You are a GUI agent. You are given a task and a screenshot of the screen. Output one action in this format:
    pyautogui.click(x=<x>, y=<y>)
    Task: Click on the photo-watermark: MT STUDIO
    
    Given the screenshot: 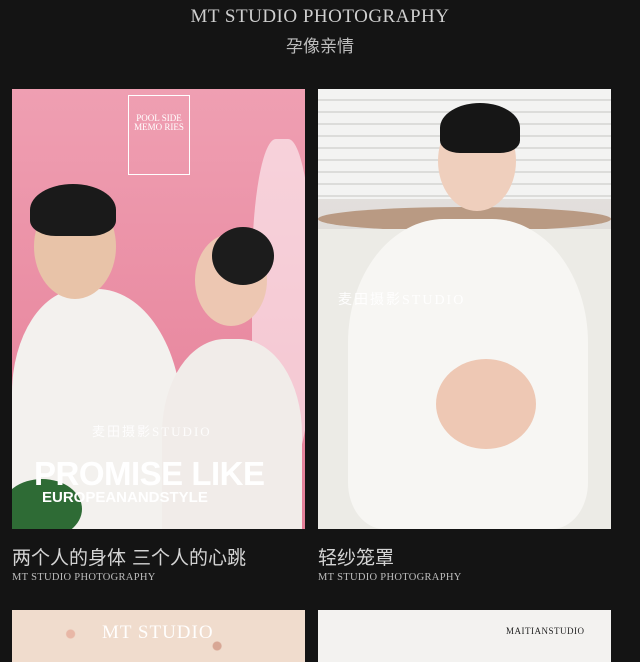 What is the action you would take?
    pyautogui.click(x=158, y=632)
    